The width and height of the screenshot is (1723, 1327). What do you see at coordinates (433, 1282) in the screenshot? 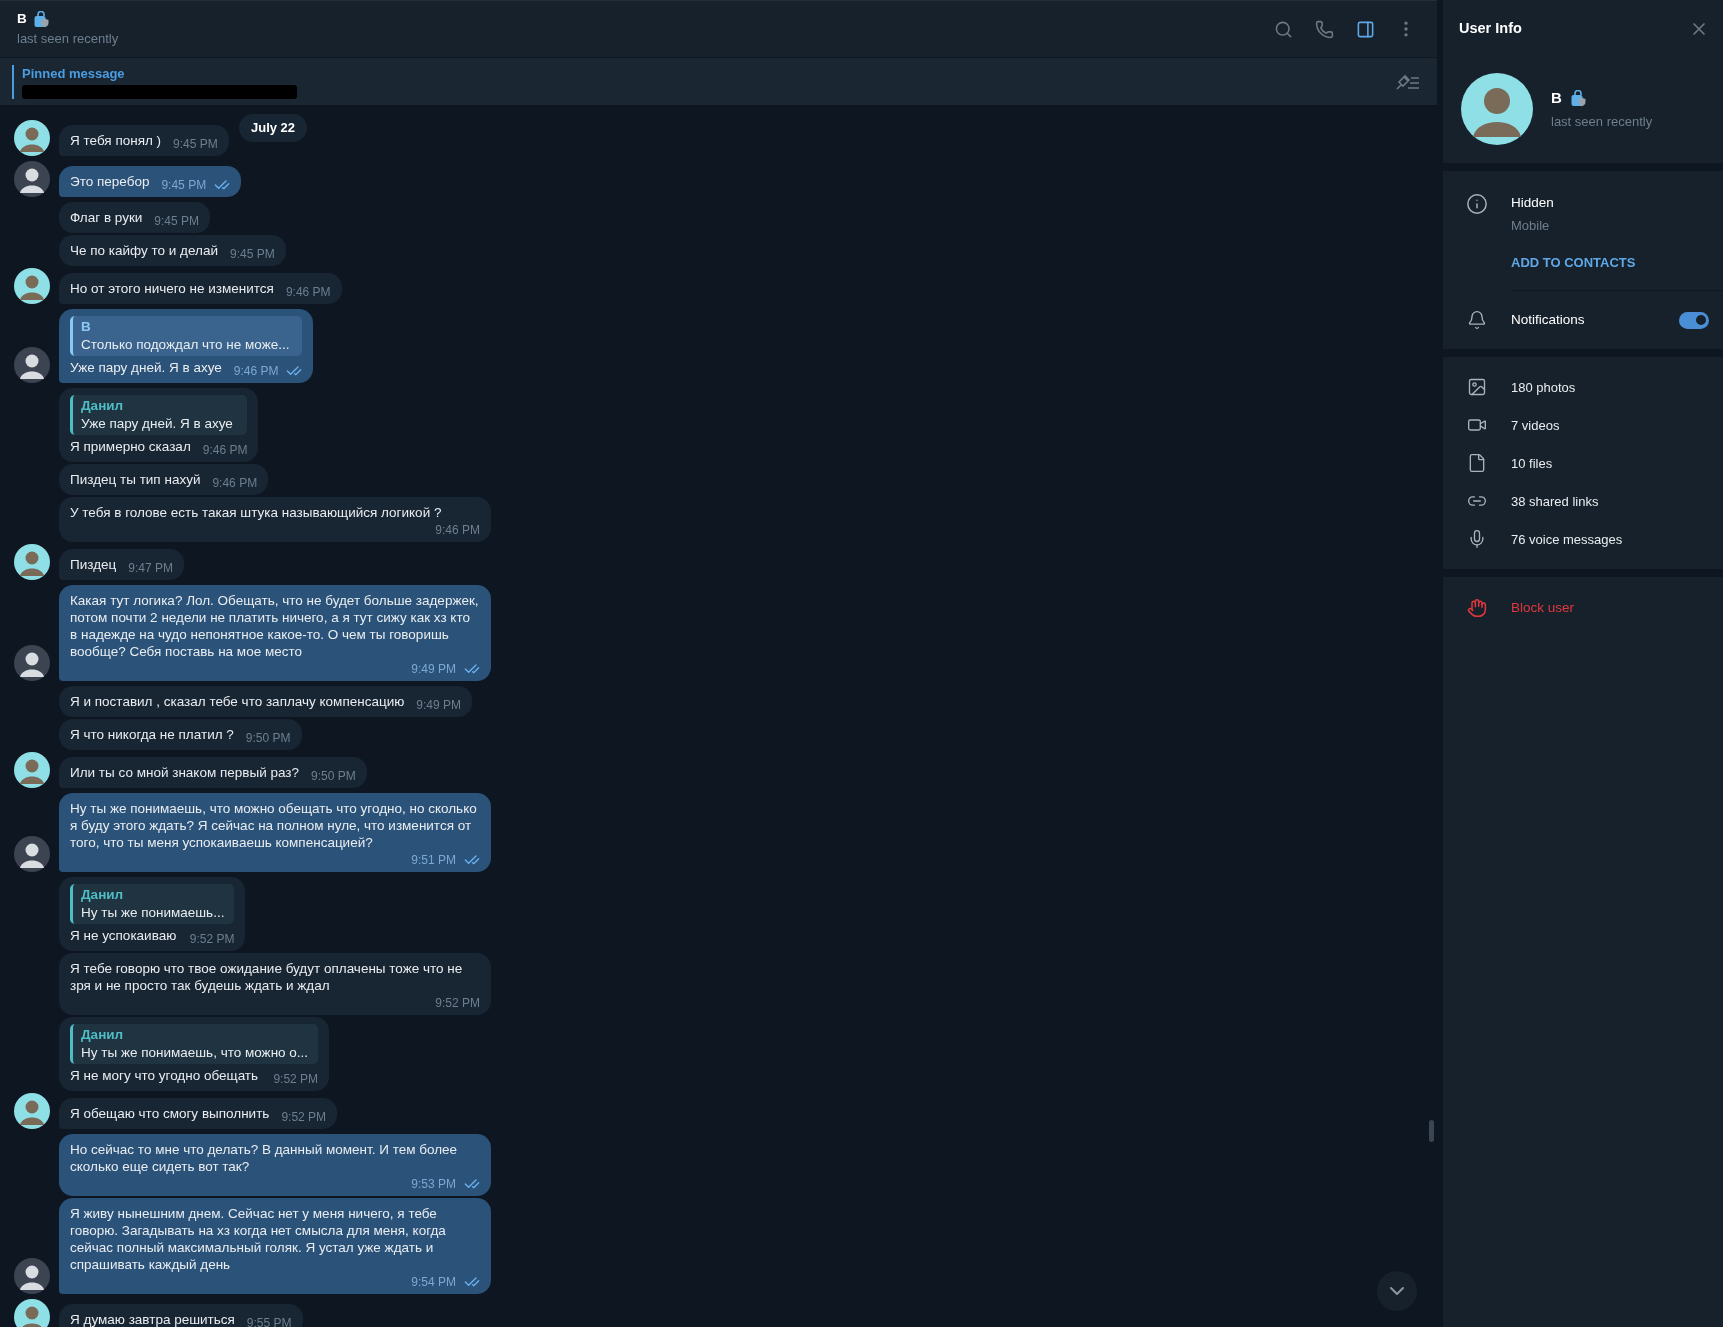
I see `message-time: 9:54 PM` at bounding box center [433, 1282].